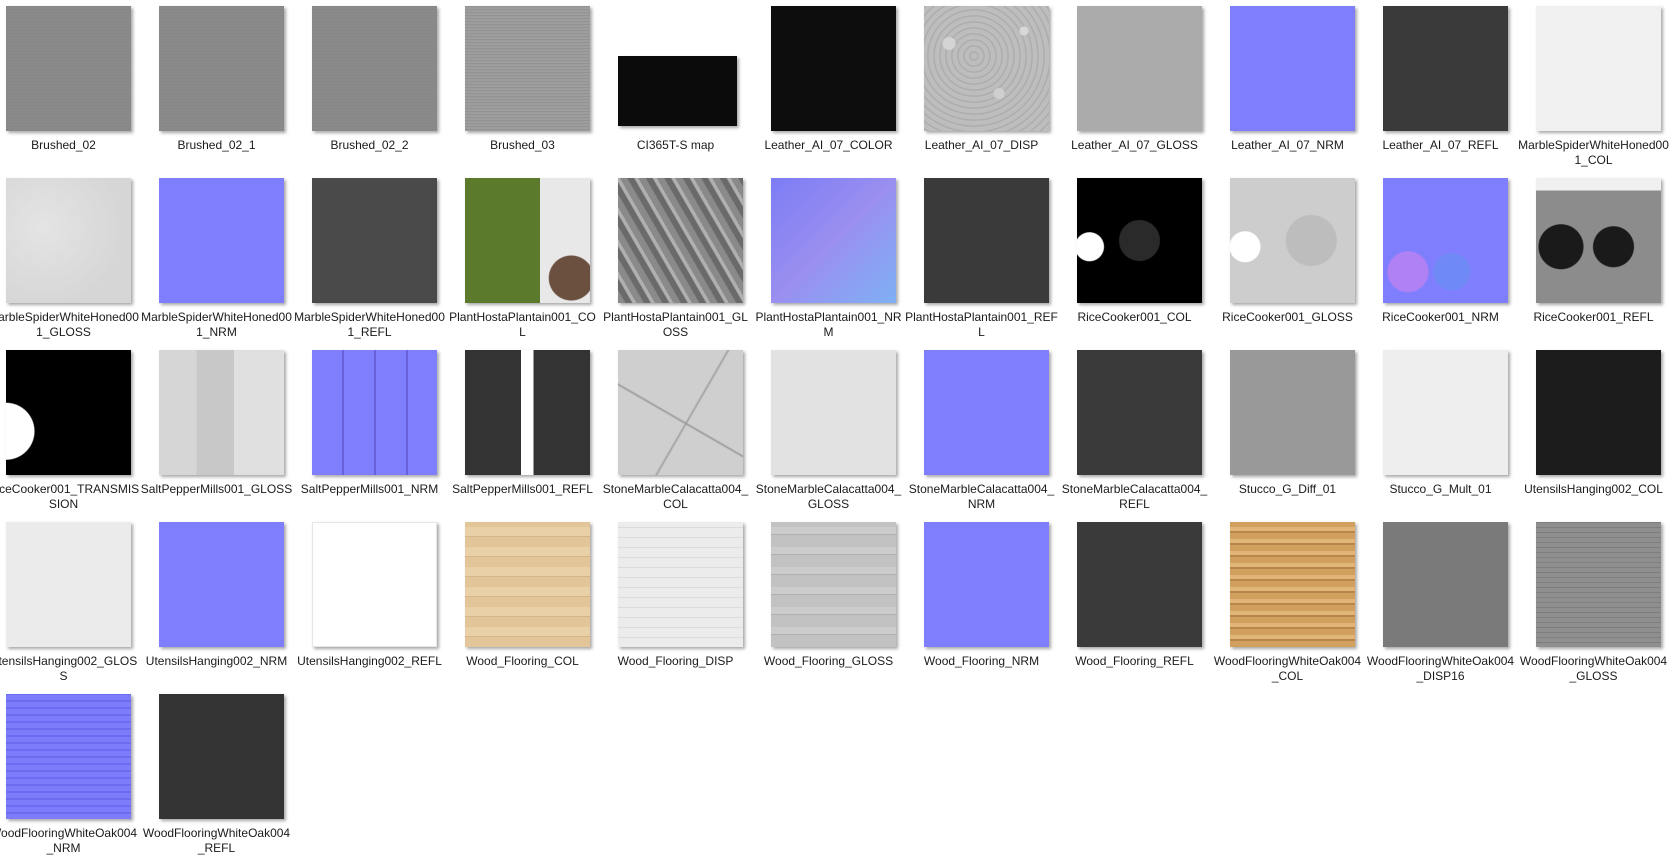  I want to click on file-item: WoodFlooringWhiteOak004_COL, so click(1287, 601).